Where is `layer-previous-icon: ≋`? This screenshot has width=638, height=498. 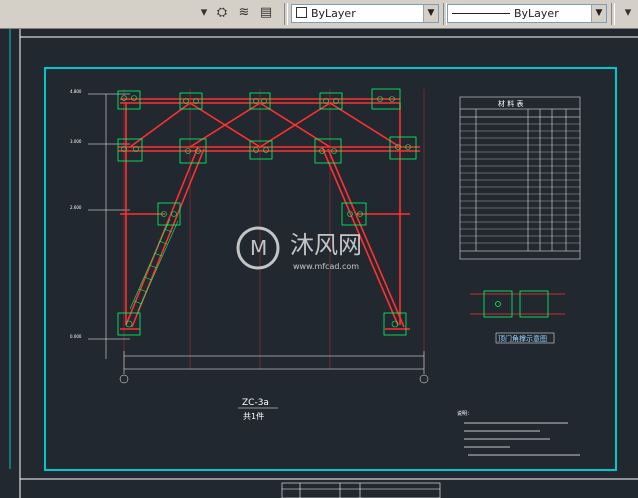 layer-previous-icon: ≋ is located at coordinates (244, 13).